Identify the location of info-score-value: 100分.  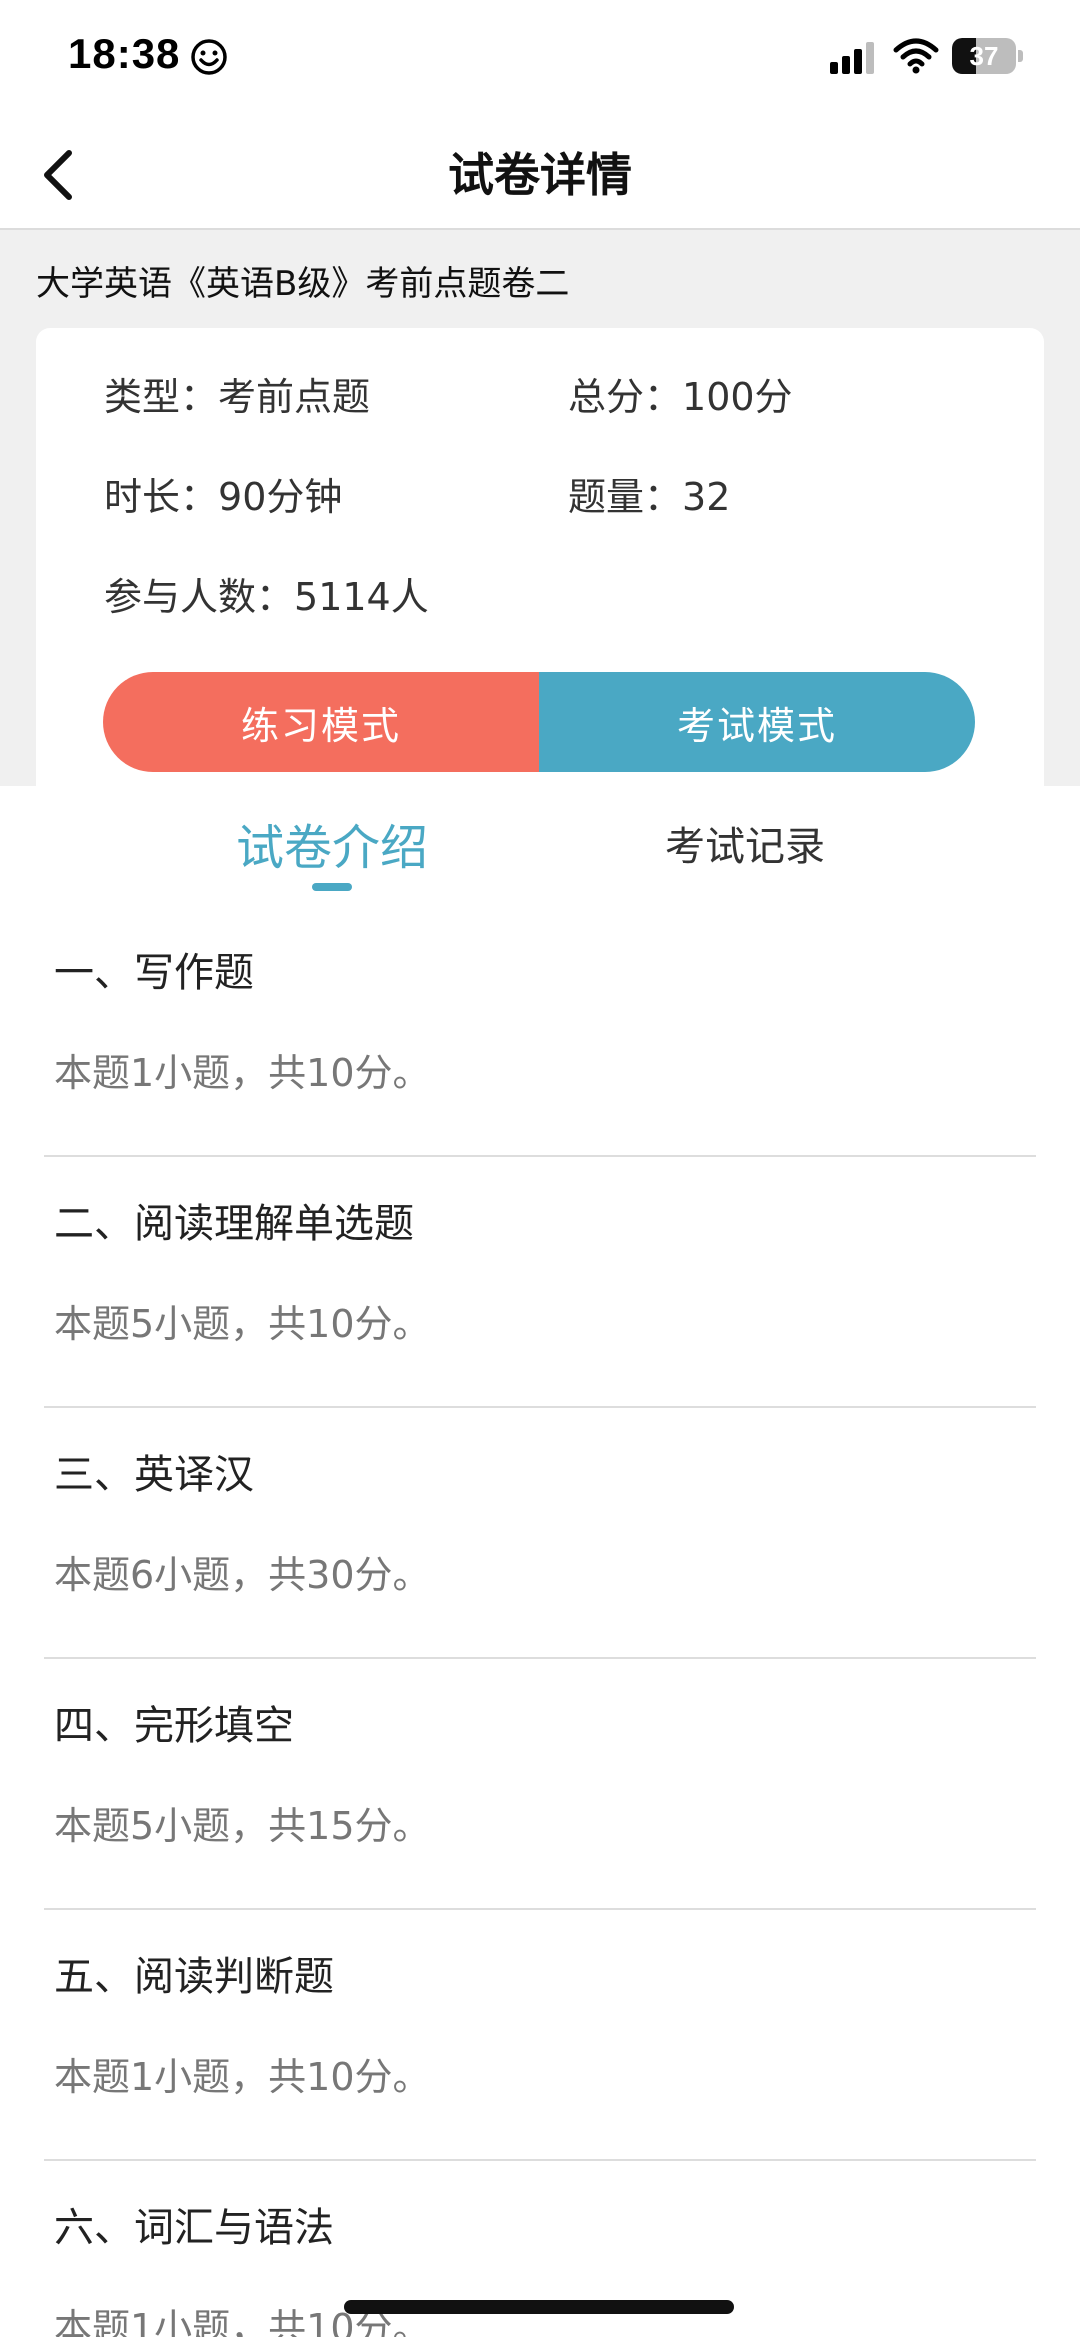
(737, 397).